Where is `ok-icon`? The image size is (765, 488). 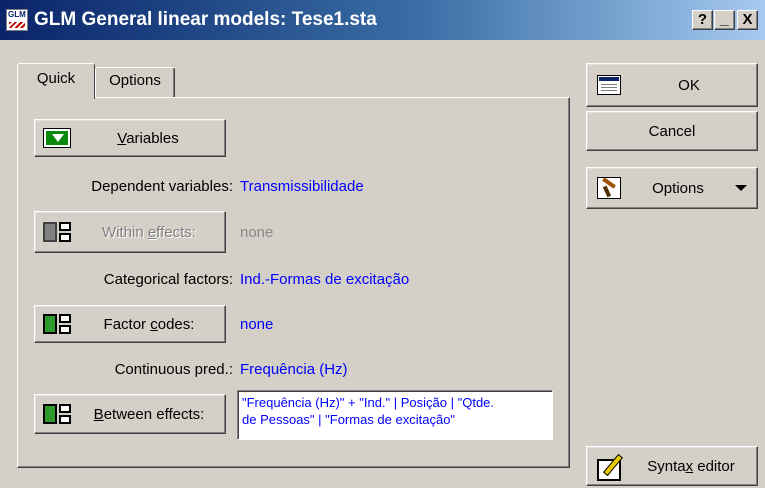
ok-icon is located at coordinates (609, 85).